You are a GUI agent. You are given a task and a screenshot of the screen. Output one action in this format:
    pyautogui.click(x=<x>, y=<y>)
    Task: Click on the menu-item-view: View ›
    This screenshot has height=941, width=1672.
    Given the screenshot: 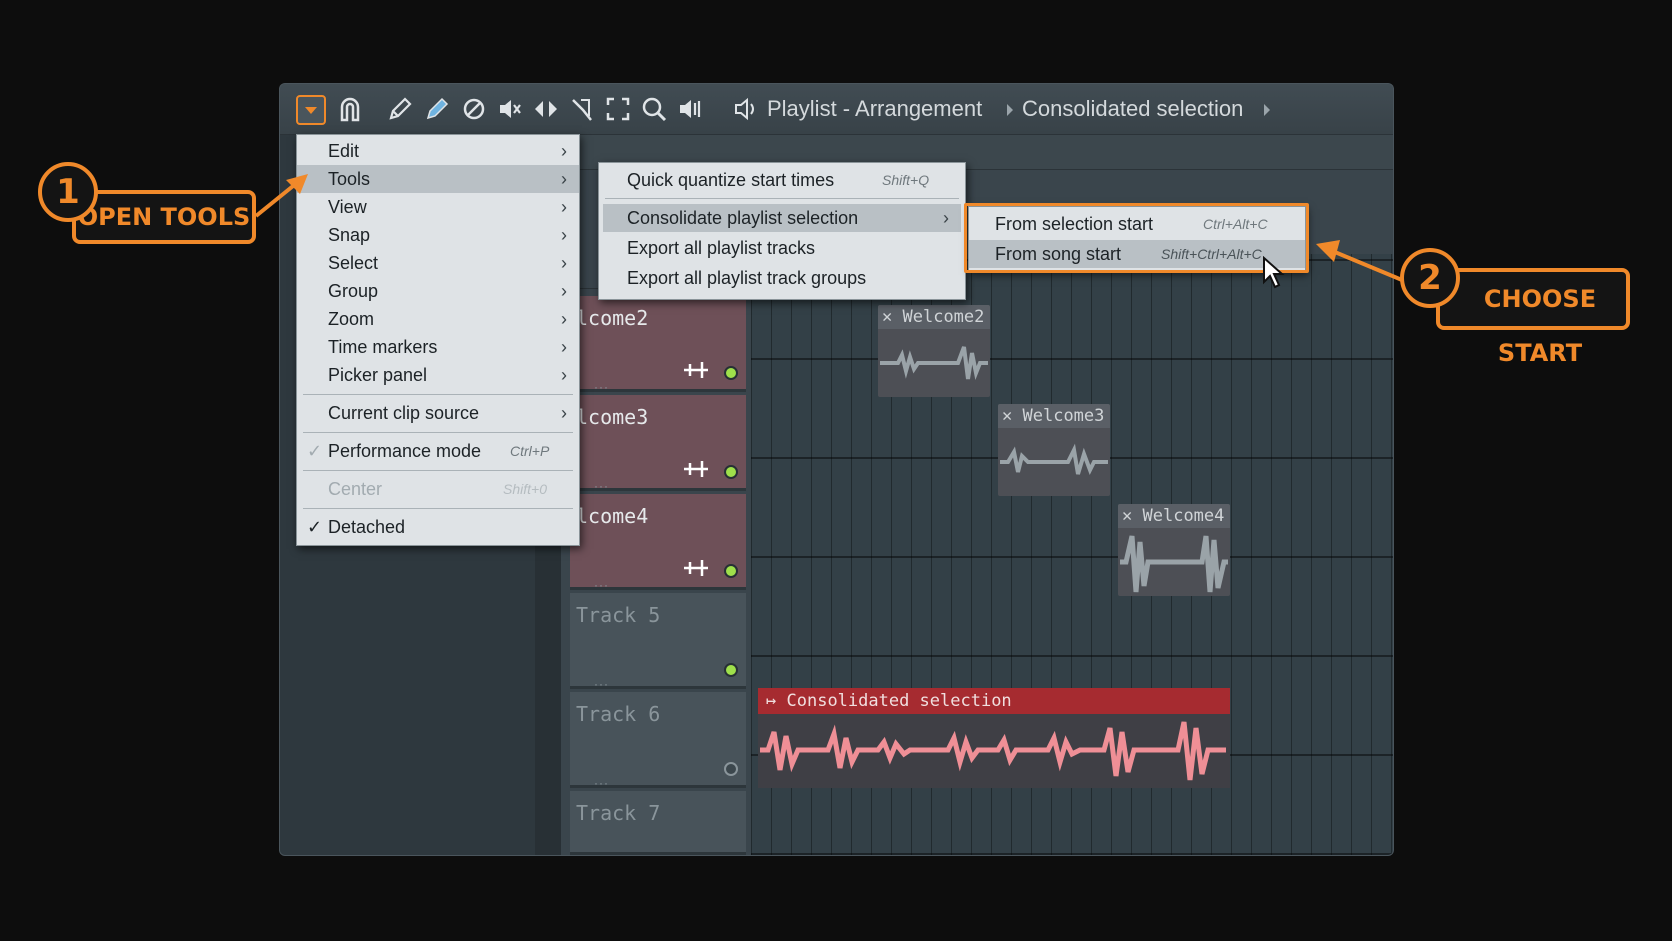 What is the action you would take?
    pyautogui.click(x=438, y=207)
    